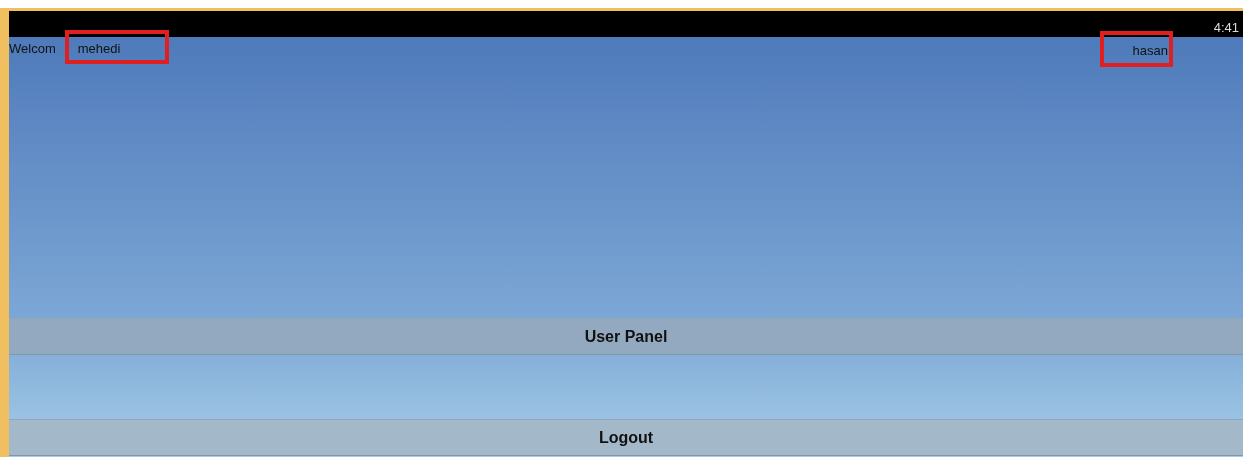 The width and height of the screenshot is (1251, 457). I want to click on status-time: 4:41, so click(1226, 27).